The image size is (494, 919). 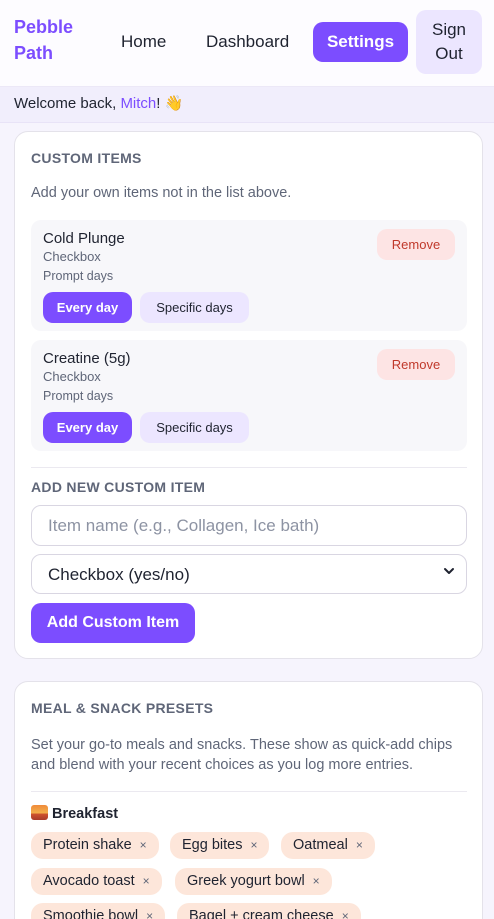 I want to click on nav-settings: Settings, so click(x=360, y=42).